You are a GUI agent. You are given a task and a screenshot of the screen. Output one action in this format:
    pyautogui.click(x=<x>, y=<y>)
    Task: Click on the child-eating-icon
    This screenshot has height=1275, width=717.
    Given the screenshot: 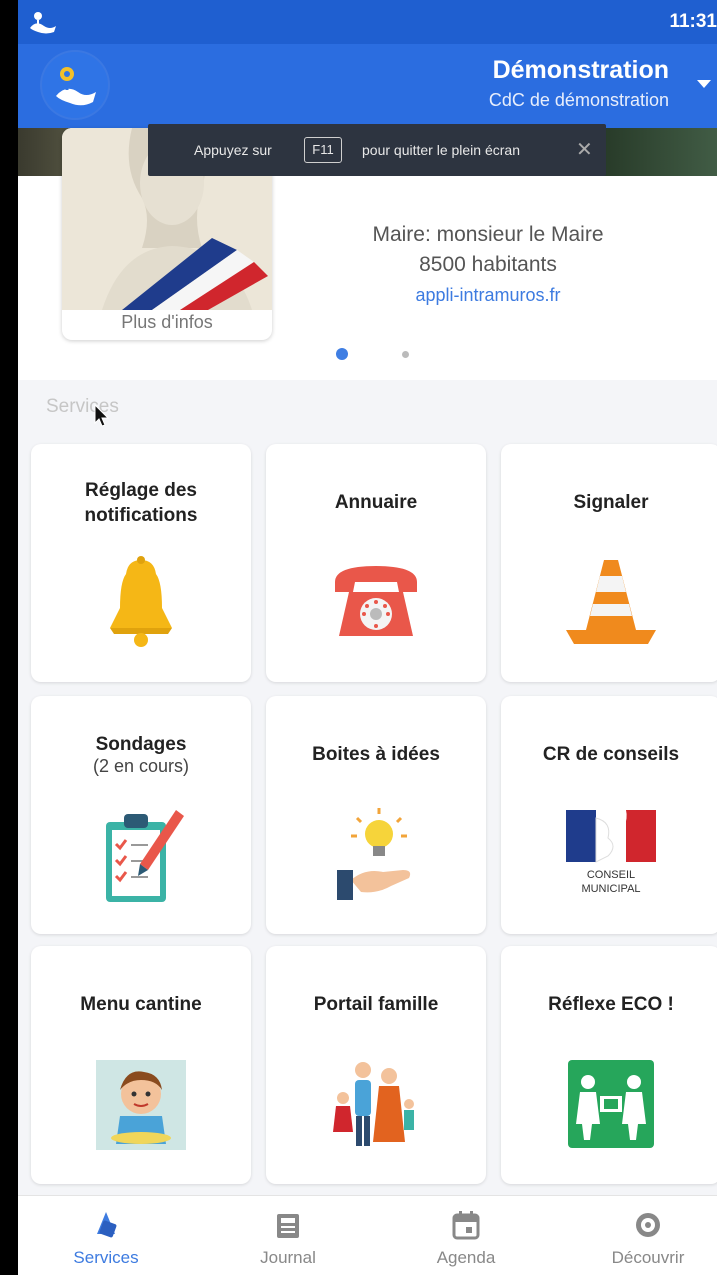 What is the action you would take?
    pyautogui.click(x=141, y=1105)
    